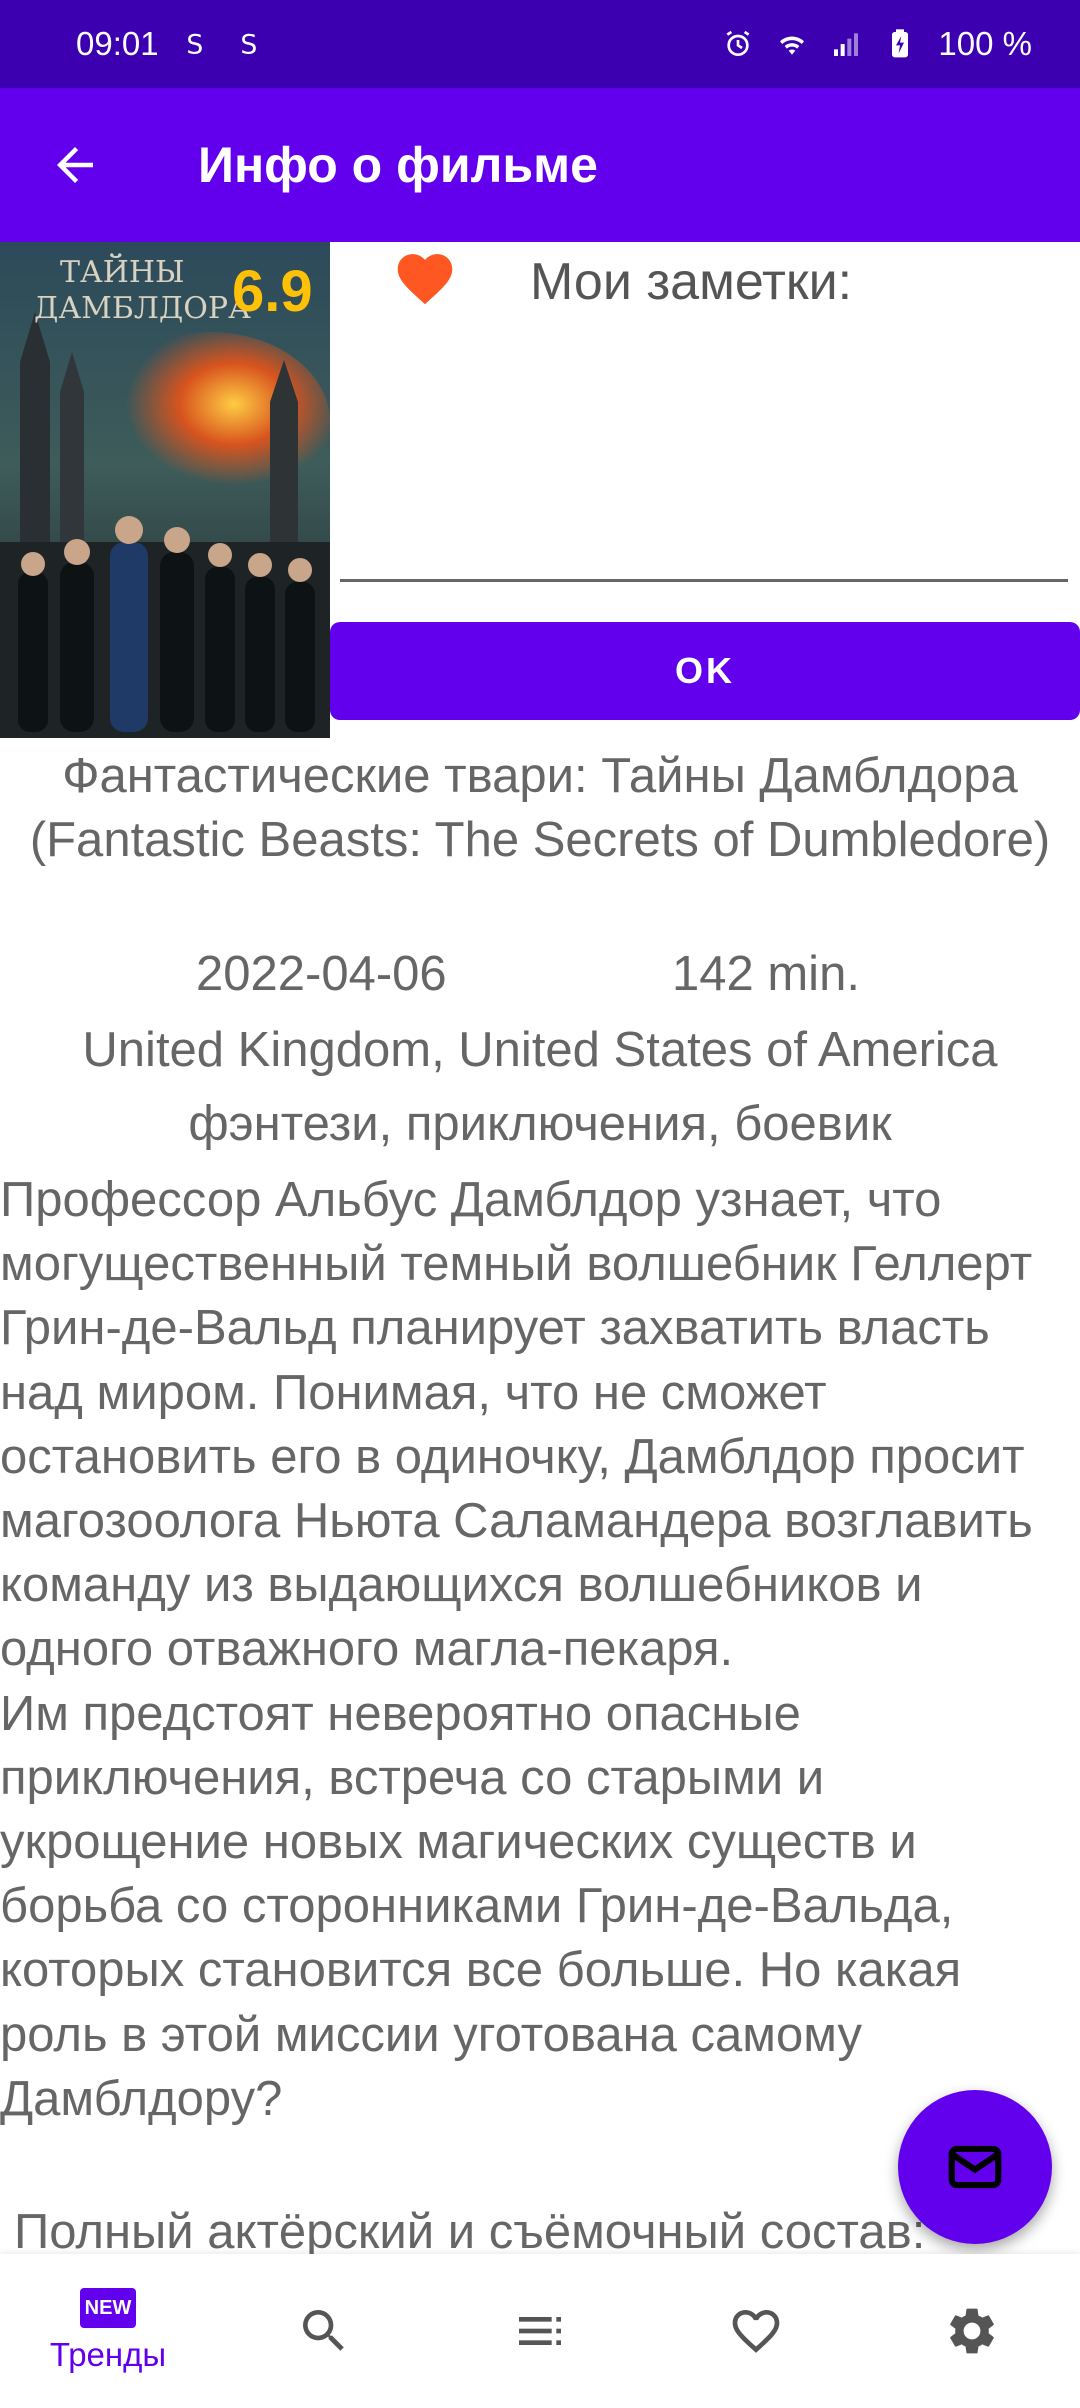  I want to click on battery-charging-icon, so click(900, 44).